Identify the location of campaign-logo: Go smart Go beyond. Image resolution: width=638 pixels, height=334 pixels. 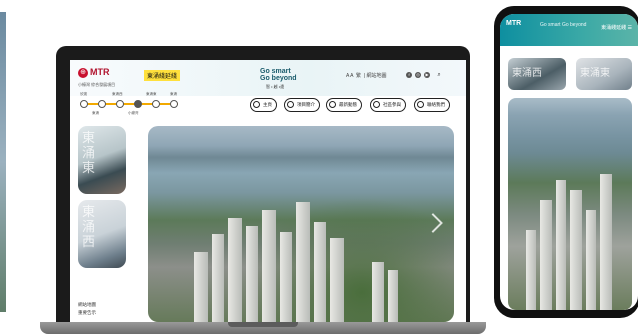
(278, 75).